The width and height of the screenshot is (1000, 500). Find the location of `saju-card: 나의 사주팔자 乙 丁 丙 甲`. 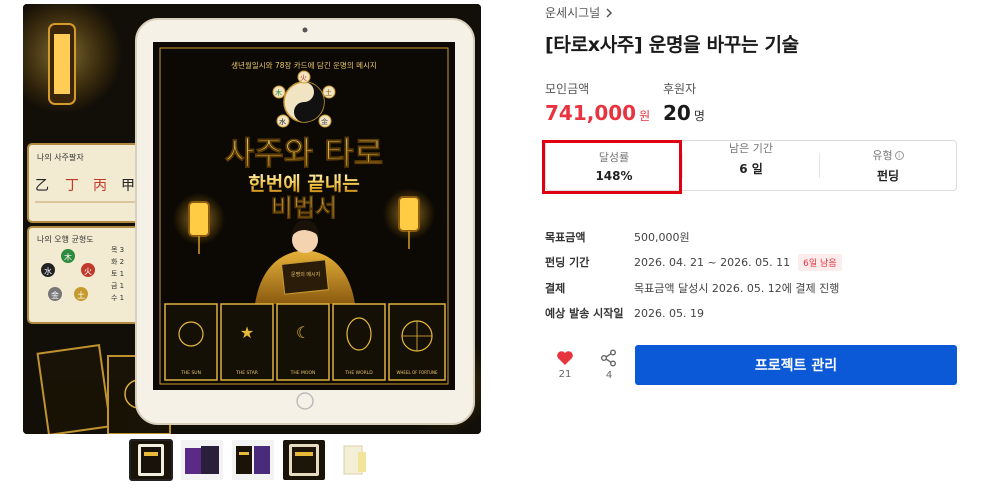

saju-card: 나의 사주팔자 乙 丁 丙 甲 is located at coordinates (87, 183).